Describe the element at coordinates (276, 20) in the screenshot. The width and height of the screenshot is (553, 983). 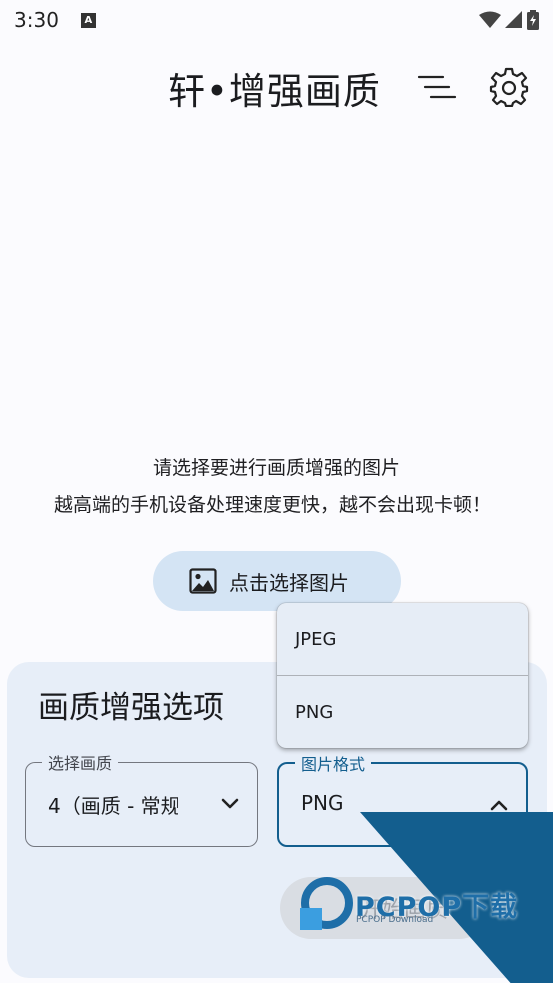
I see `status-bar: 3:30 A` at that location.